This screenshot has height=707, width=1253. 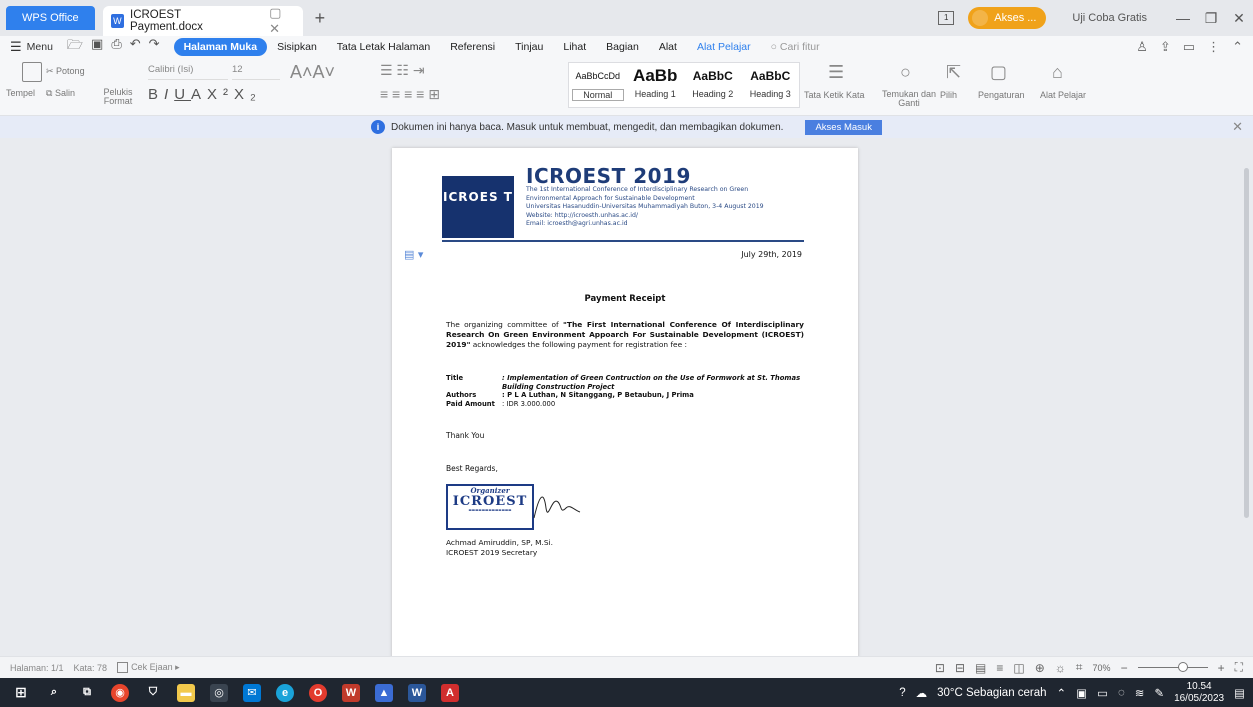 I want to click on font-grow-icon: A˄A˅, so click(x=312, y=72).